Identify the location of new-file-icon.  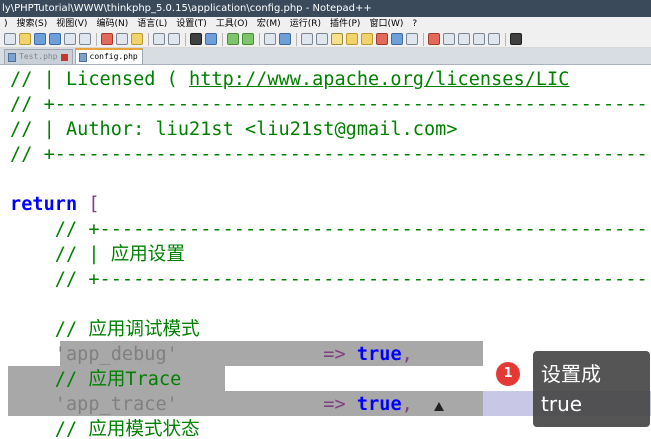
(10, 39).